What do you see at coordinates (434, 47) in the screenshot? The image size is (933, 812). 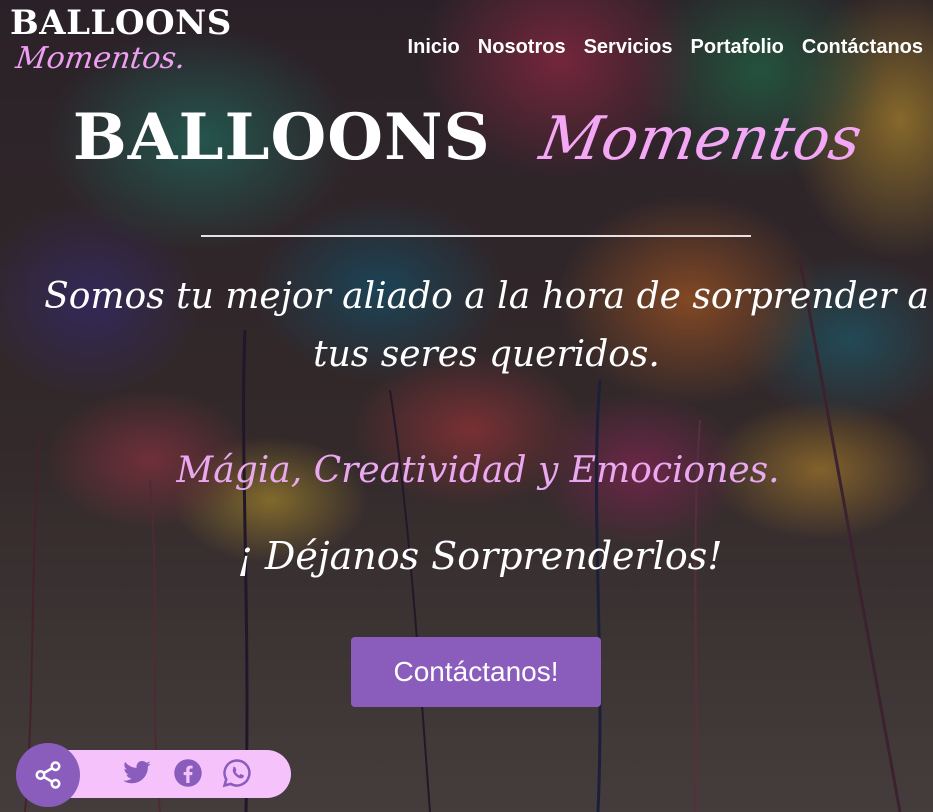 I see `nav-item-inicio: Inicio` at bounding box center [434, 47].